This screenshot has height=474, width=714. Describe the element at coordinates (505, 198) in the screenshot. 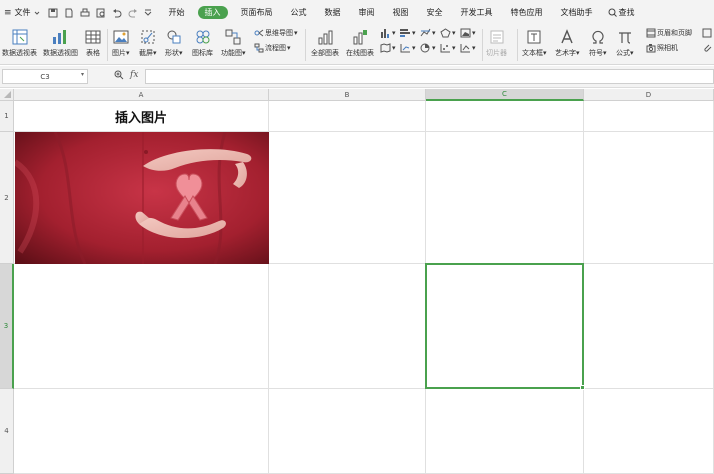

I see `cell-c2` at that location.